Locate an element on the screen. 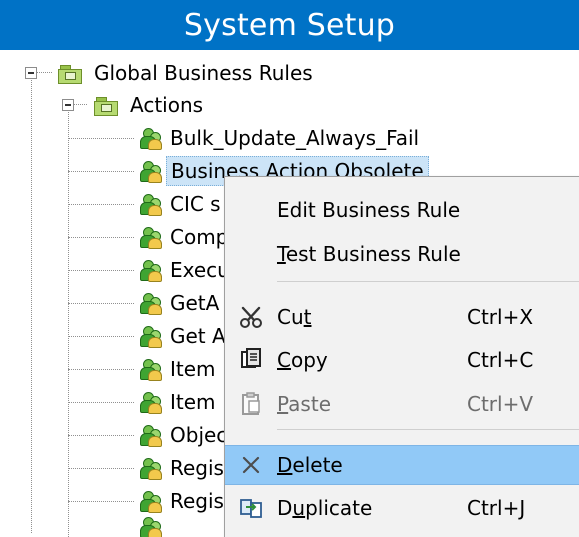 The width and height of the screenshot is (579, 537). window-title: System Setup is located at coordinates (289, 25).